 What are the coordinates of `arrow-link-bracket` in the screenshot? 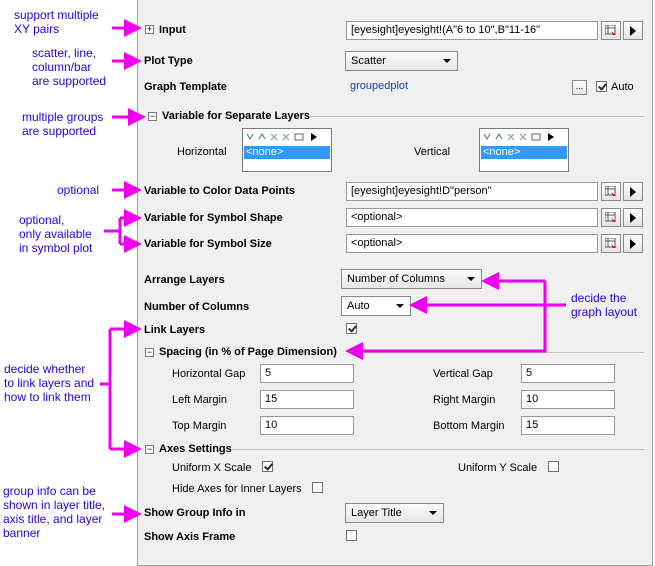 It's located at (106, 389).